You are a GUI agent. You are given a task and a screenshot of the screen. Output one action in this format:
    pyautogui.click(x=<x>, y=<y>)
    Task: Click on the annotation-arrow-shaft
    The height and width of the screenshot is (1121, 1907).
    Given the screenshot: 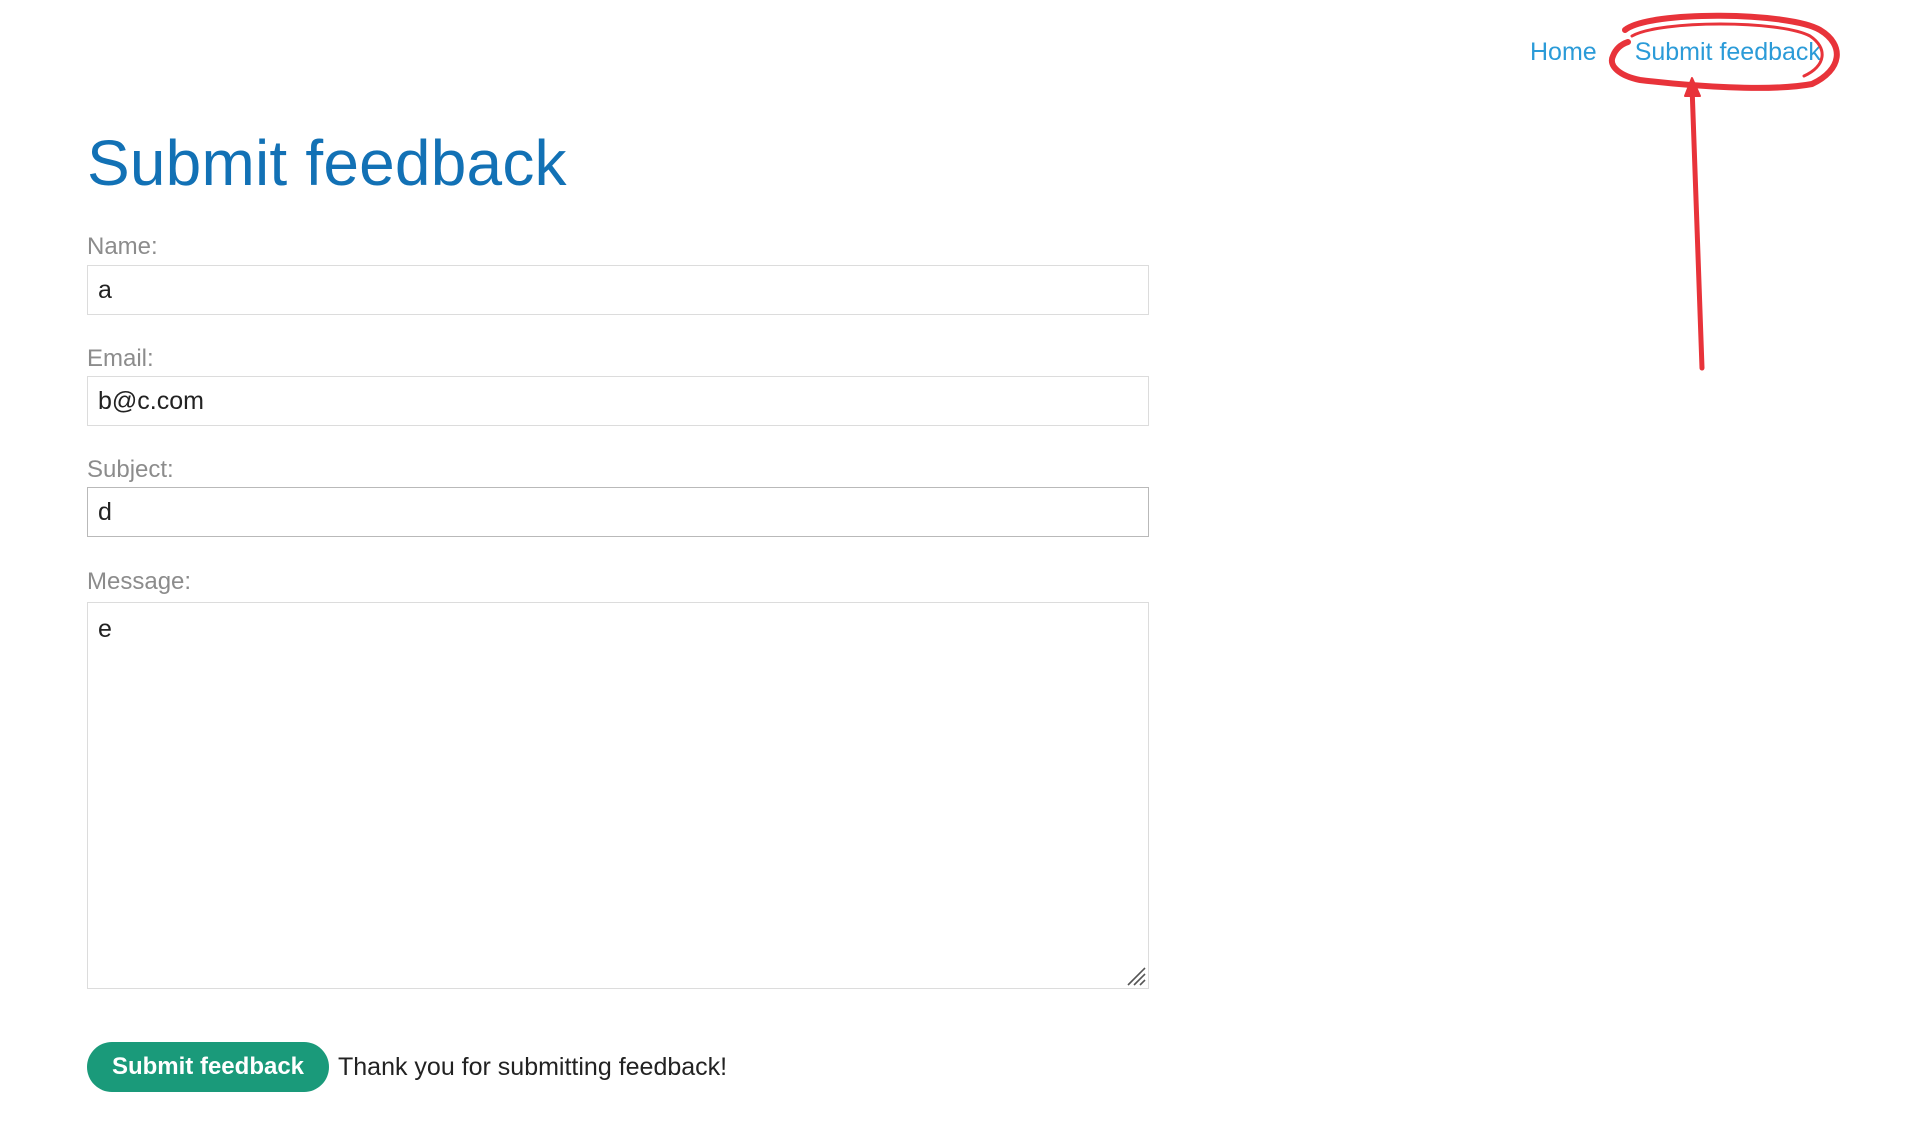 What is the action you would take?
    pyautogui.click(x=1697, y=227)
    